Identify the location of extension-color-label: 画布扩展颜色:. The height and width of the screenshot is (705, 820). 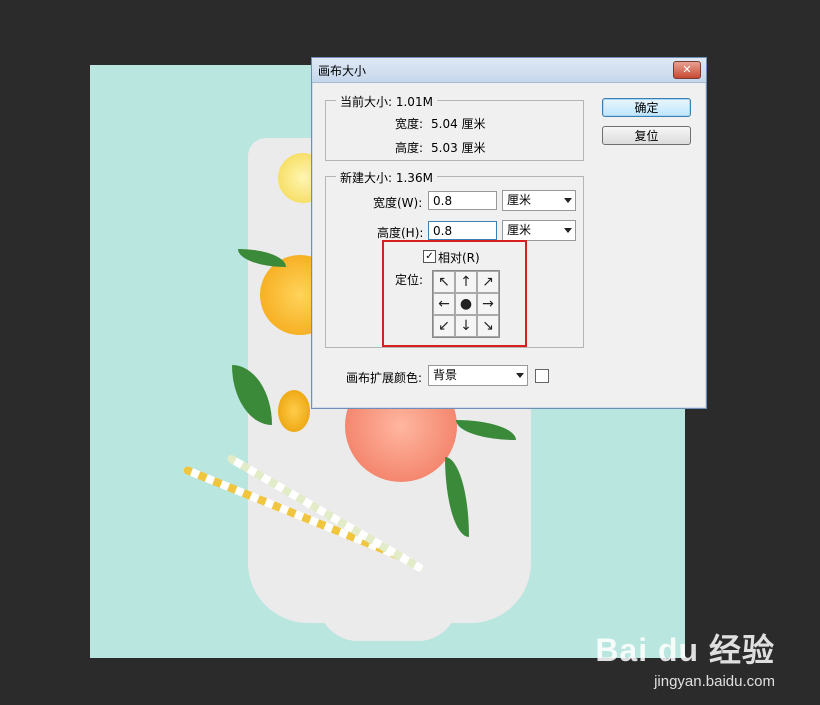
(384, 378).